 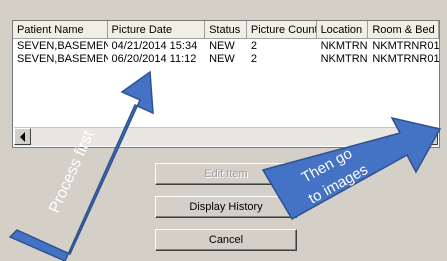 What do you see at coordinates (154, 46) in the screenshot?
I see `cell-picture-date: 04/21/2014 15:34` at bounding box center [154, 46].